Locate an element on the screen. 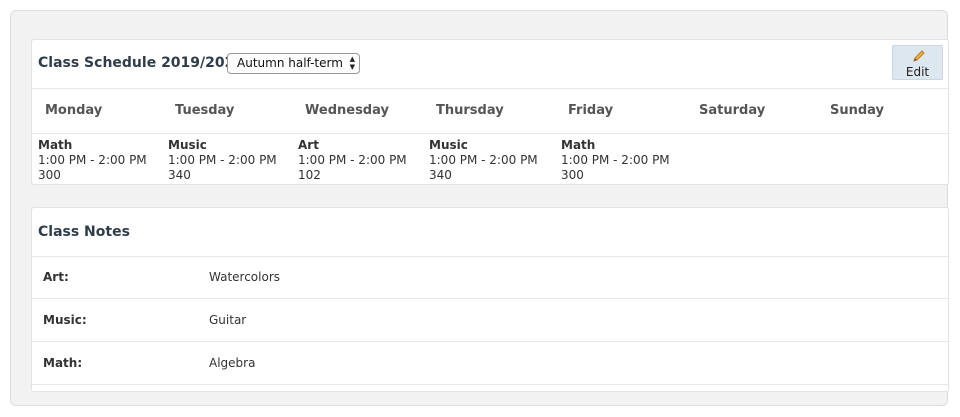 Image resolution: width=960 pixels, height=417 pixels. edit-button: Edit is located at coordinates (917, 62).